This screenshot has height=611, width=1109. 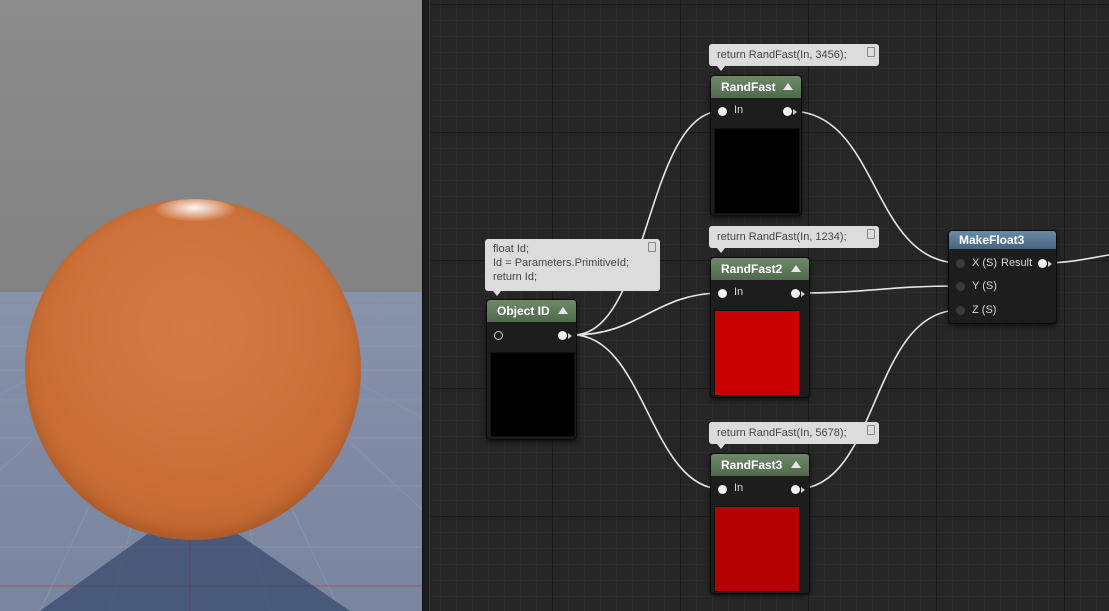 I want to click on node-title: RandFast3, so click(x=752, y=465).